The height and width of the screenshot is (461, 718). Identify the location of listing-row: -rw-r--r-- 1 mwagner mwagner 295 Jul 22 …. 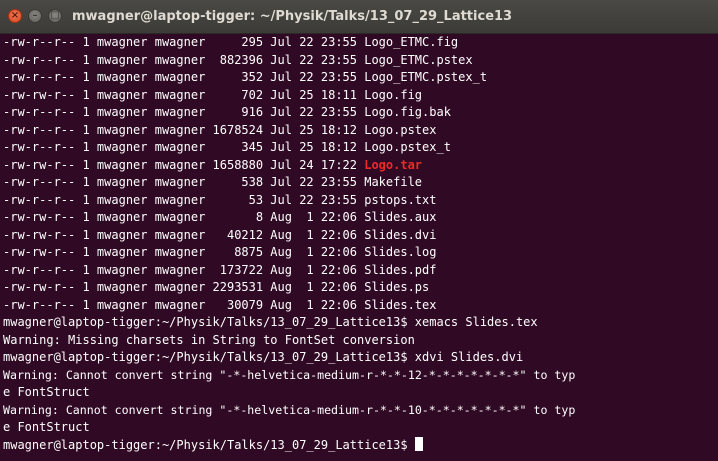
(359, 43).